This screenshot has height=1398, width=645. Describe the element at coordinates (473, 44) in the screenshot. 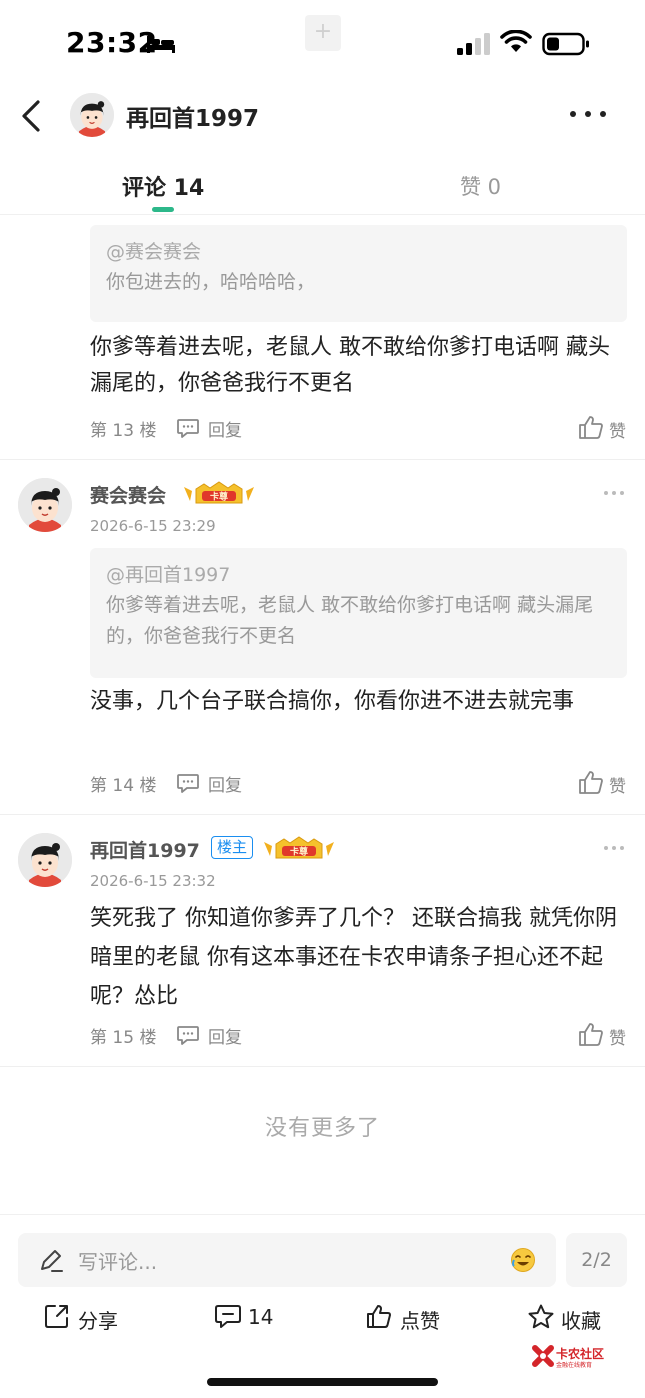

I see `signal-icon` at that location.